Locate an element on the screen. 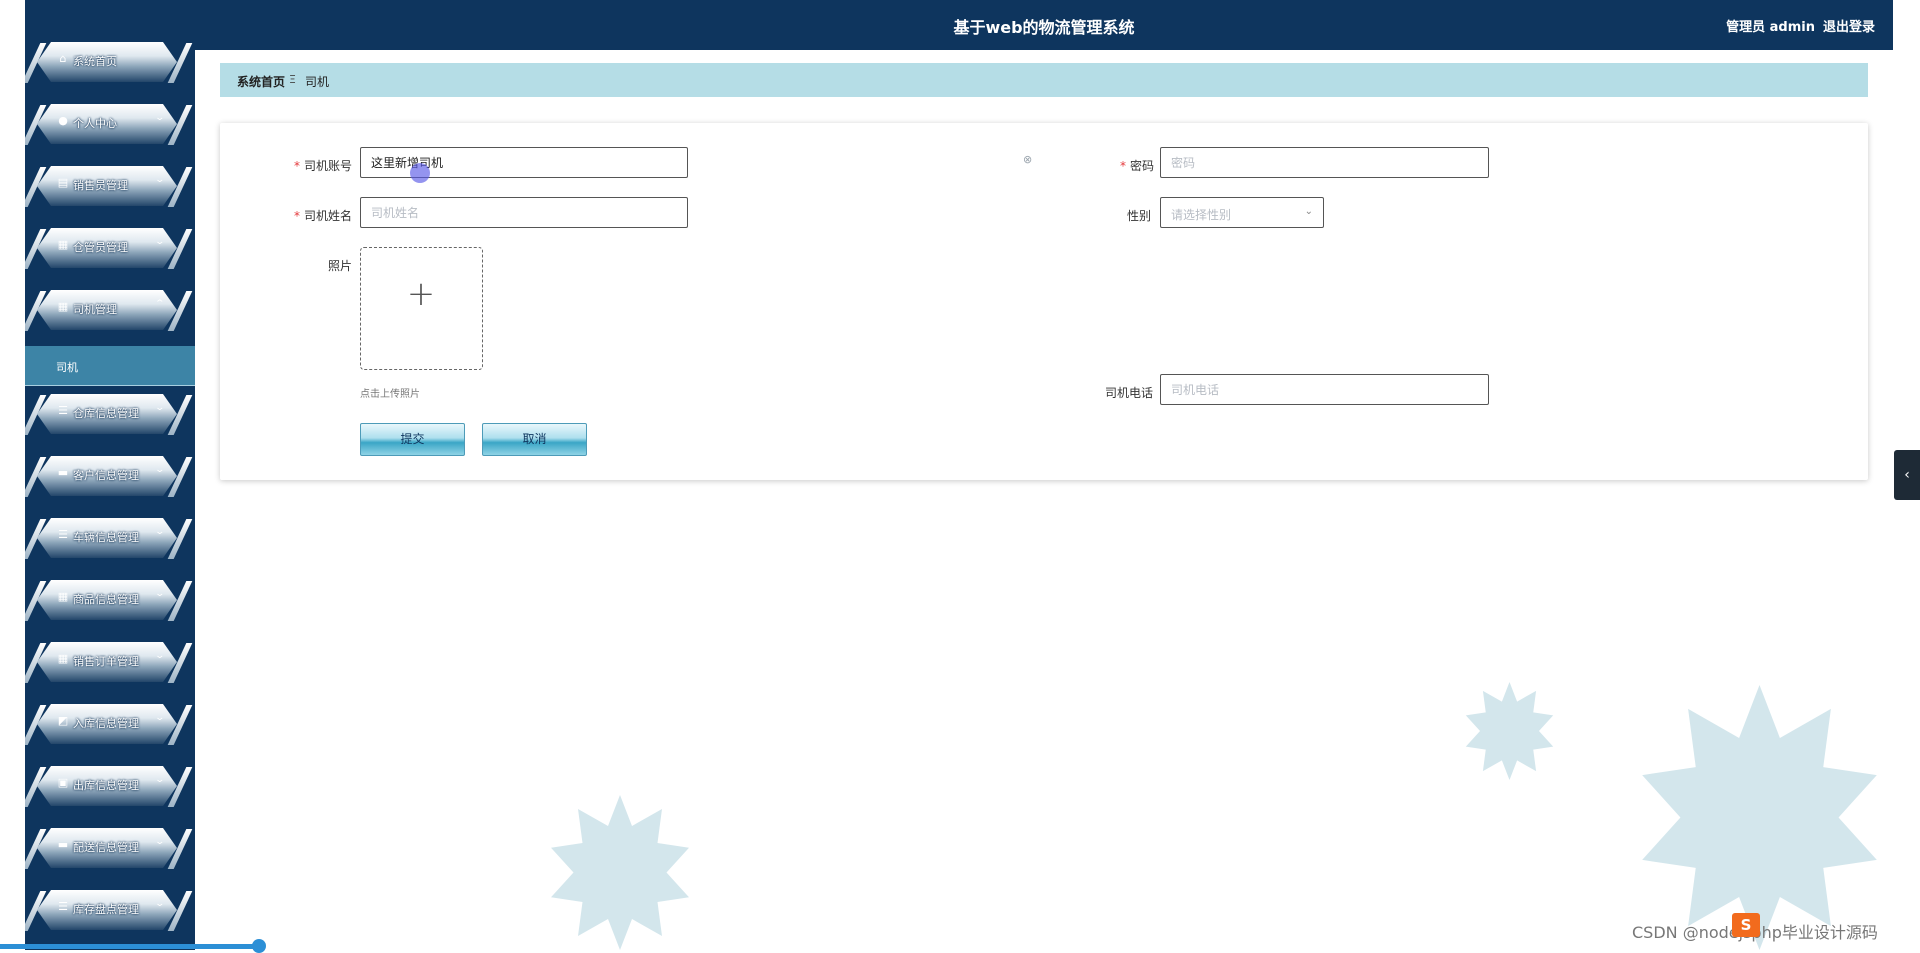 This screenshot has width=1920, height=953. top-header: 基于web的物流管理系统 管理员 admin 退出登录 is located at coordinates (1044, 25).